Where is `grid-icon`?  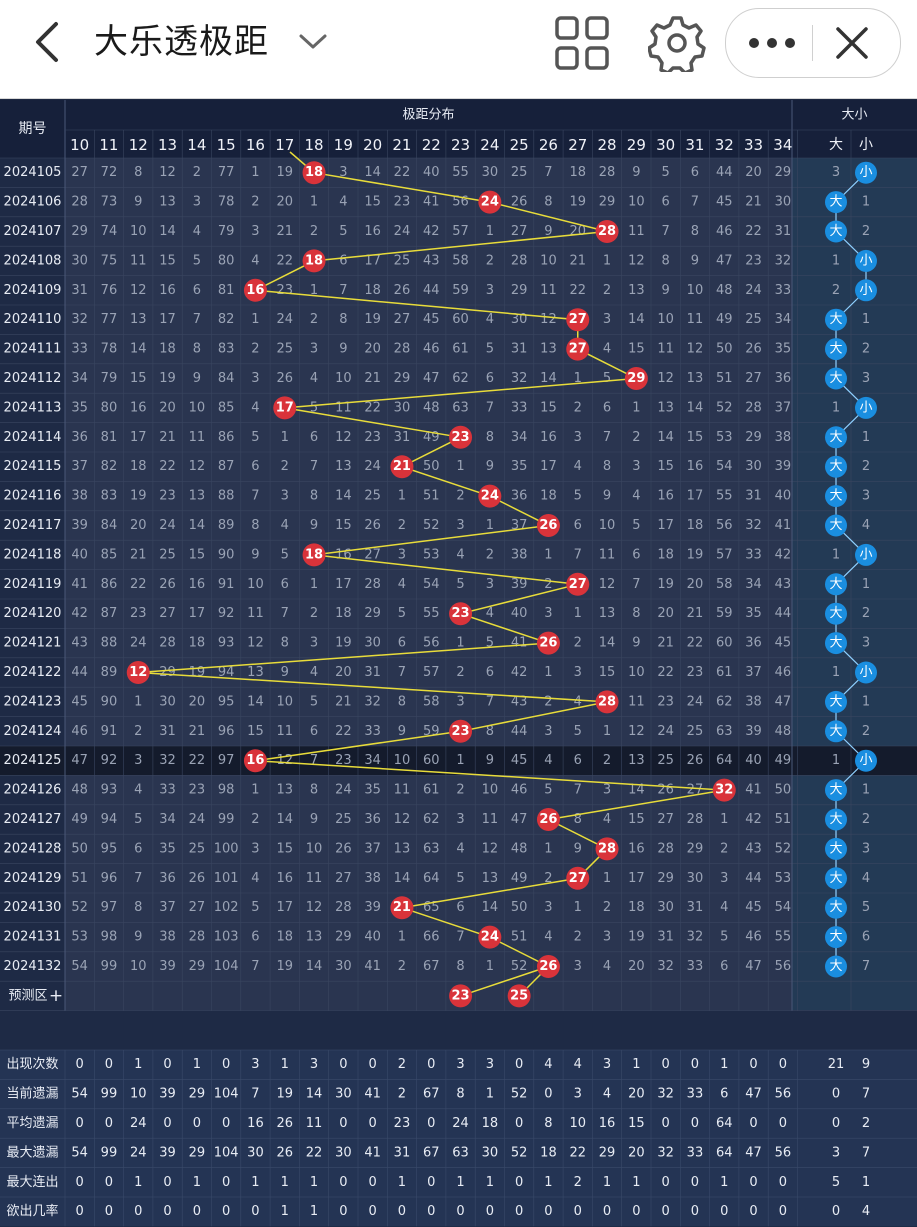
grid-icon is located at coordinates (582, 43).